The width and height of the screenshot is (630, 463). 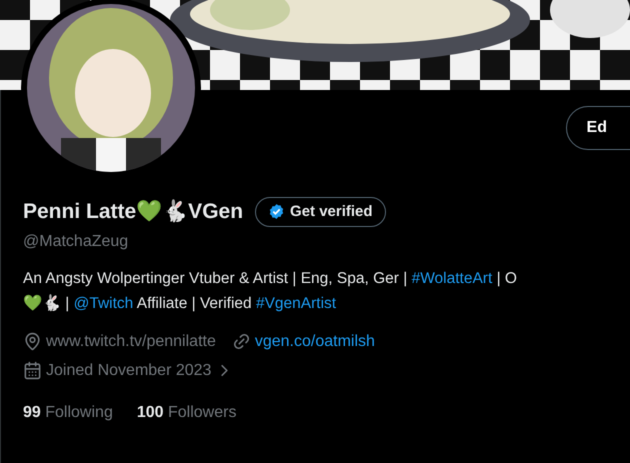 What do you see at coordinates (129, 370) in the screenshot?
I see `joined-date: Joined November 2023` at bounding box center [129, 370].